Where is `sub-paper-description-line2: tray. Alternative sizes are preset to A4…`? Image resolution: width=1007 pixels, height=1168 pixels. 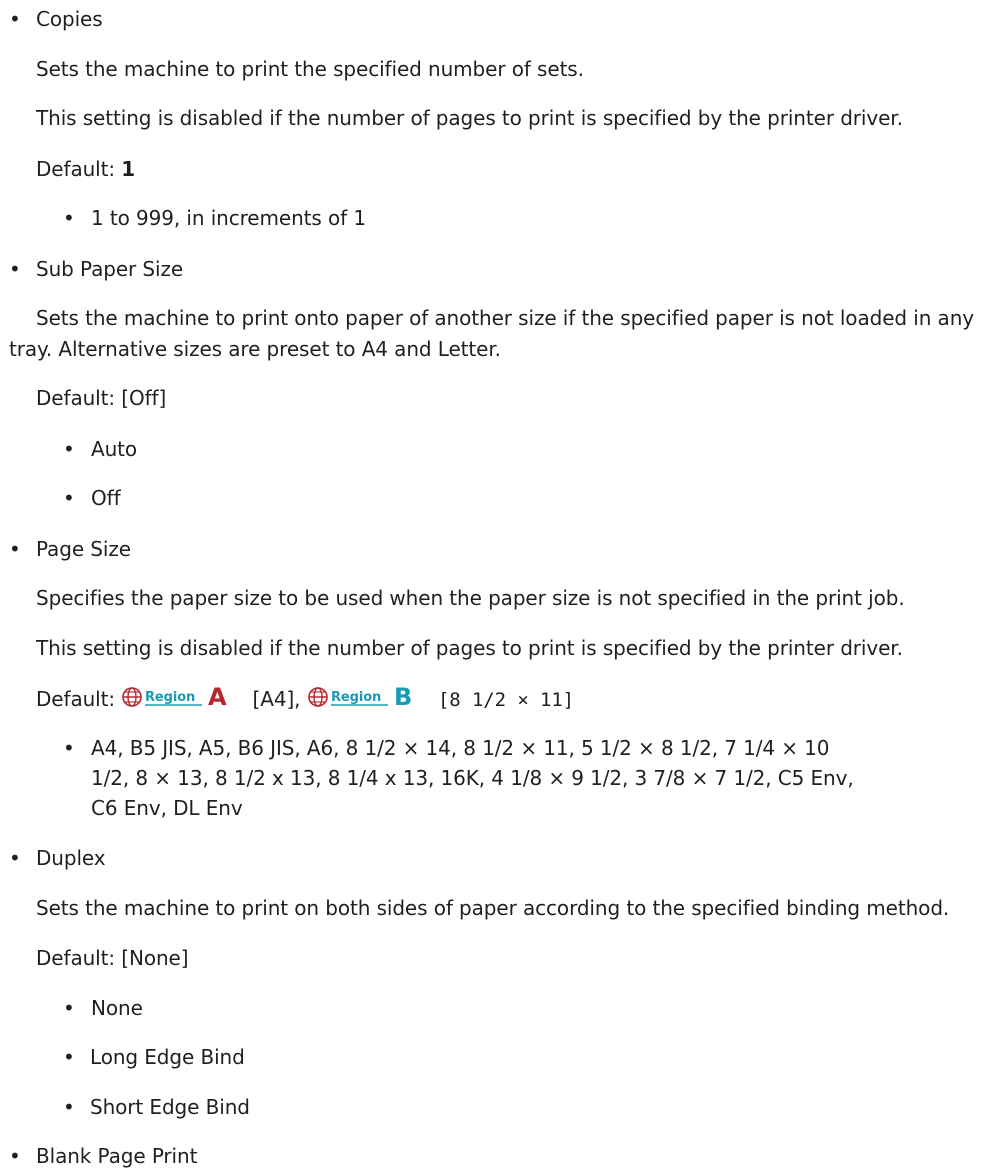
sub-paper-description-line2: tray. Alternative sizes are preset to A4… is located at coordinates (255, 349).